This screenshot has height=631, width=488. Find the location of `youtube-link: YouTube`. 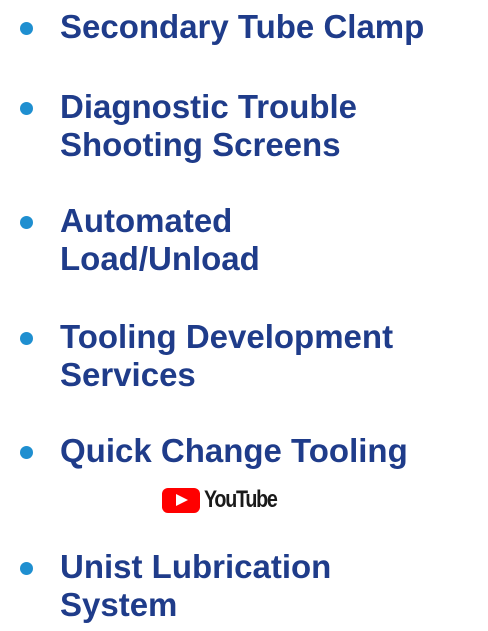

youtube-link: YouTube is located at coordinates (227, 500).